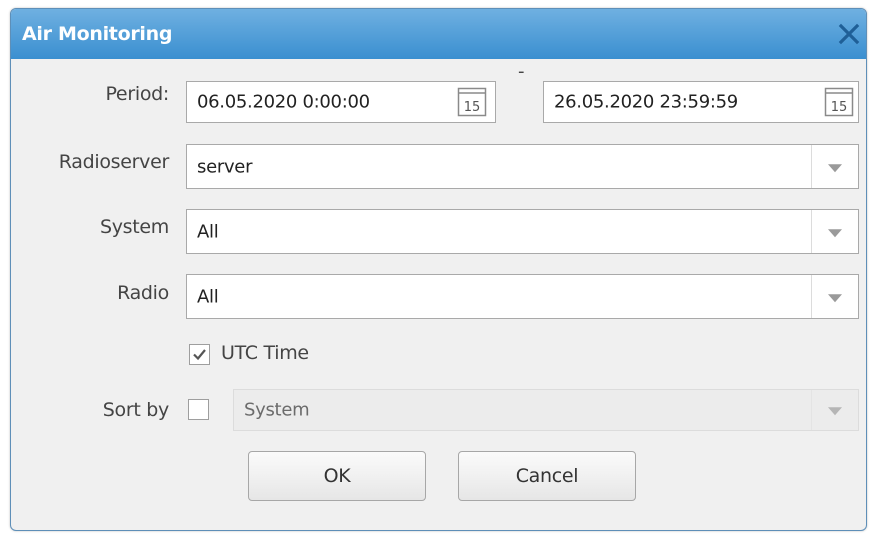  What do you see at coordinates (198, 409) in the screenshot?
I see `sortby-checkbox` at bounding box center [198, 409].